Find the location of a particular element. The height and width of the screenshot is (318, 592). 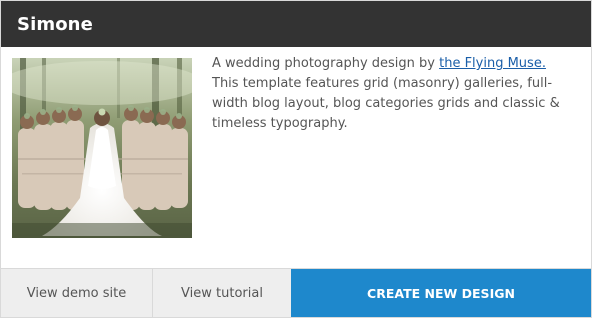

view-demo-site-button: View demo site is located at coordinates (77, 293).